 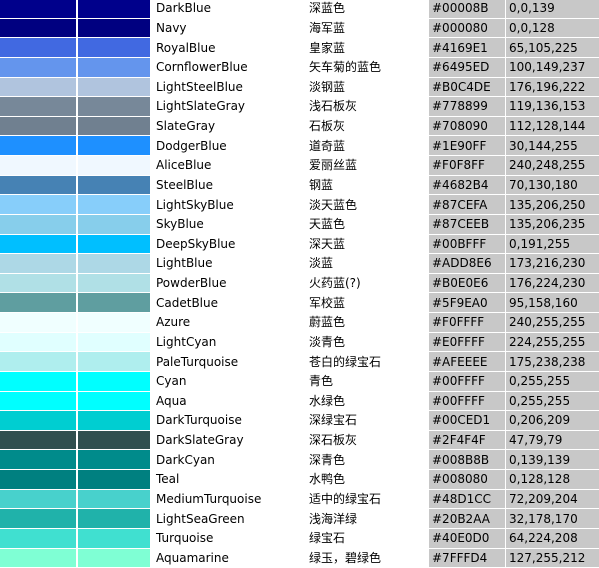 I want to click on color-hex-code: #00BFFF, so click(x=467, y=244).